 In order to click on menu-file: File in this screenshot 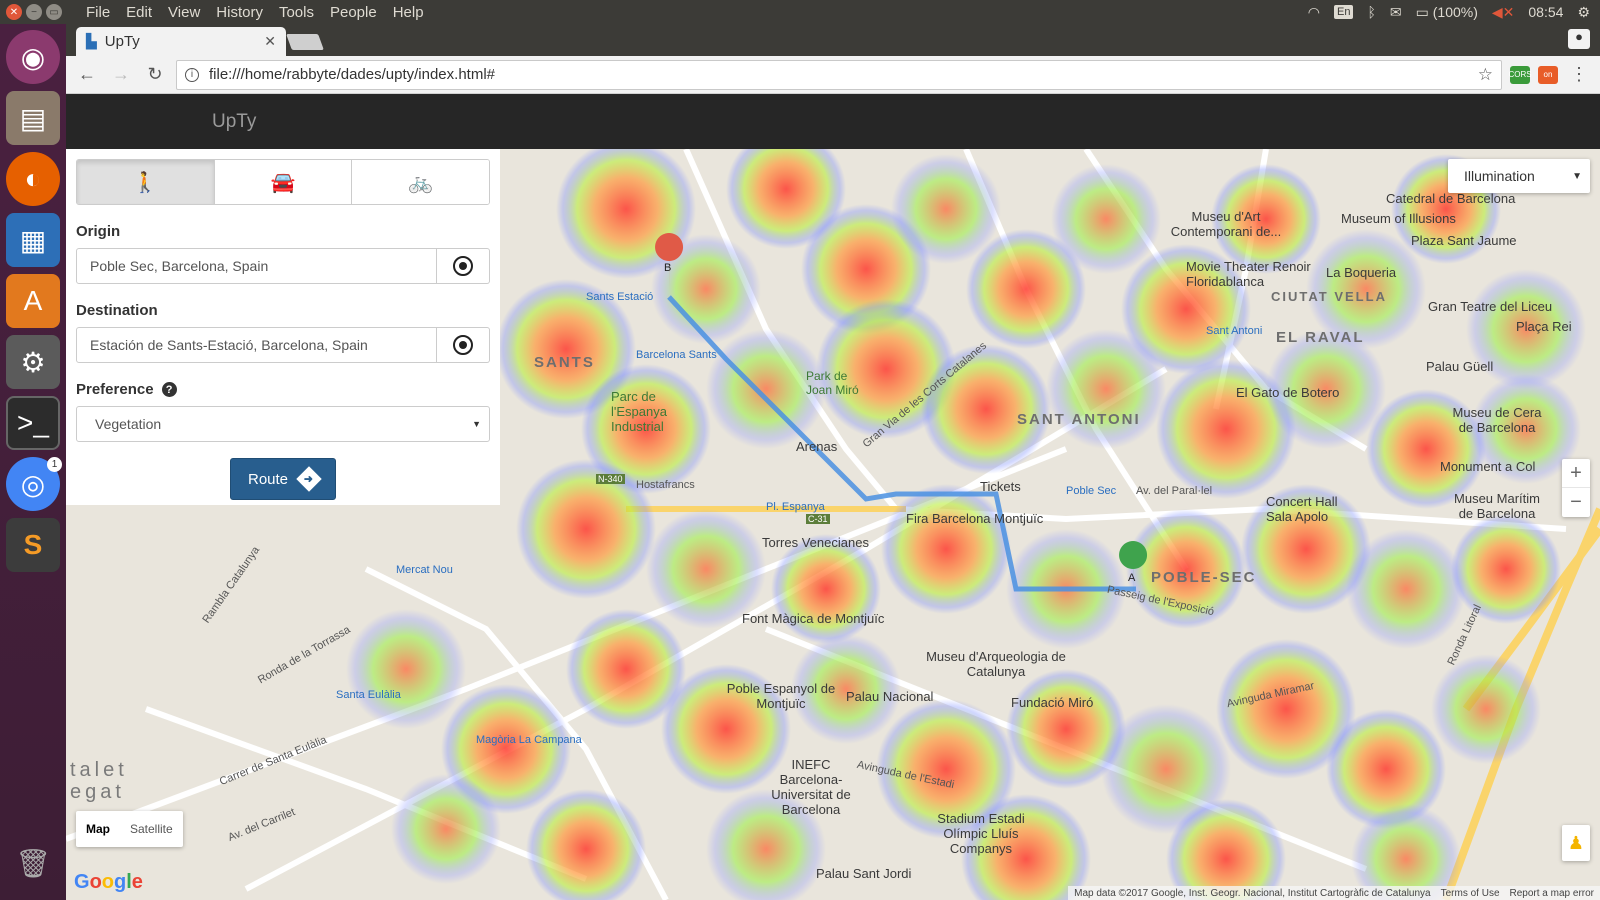, I will do `click(98, 12)`.